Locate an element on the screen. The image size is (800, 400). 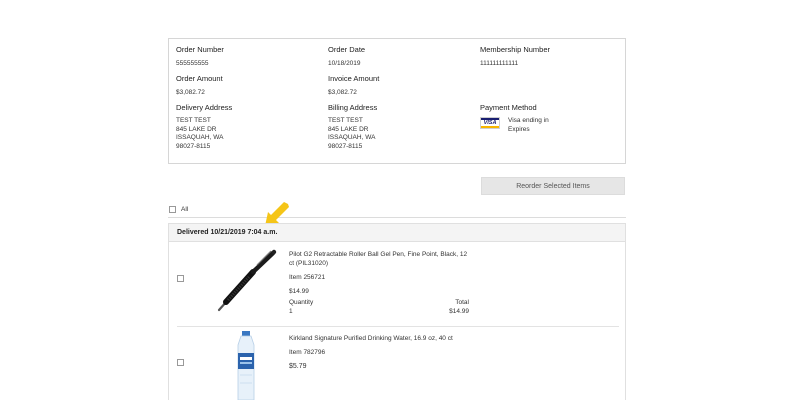
membership-label: Membership Number is located at coordinates (515, 49).